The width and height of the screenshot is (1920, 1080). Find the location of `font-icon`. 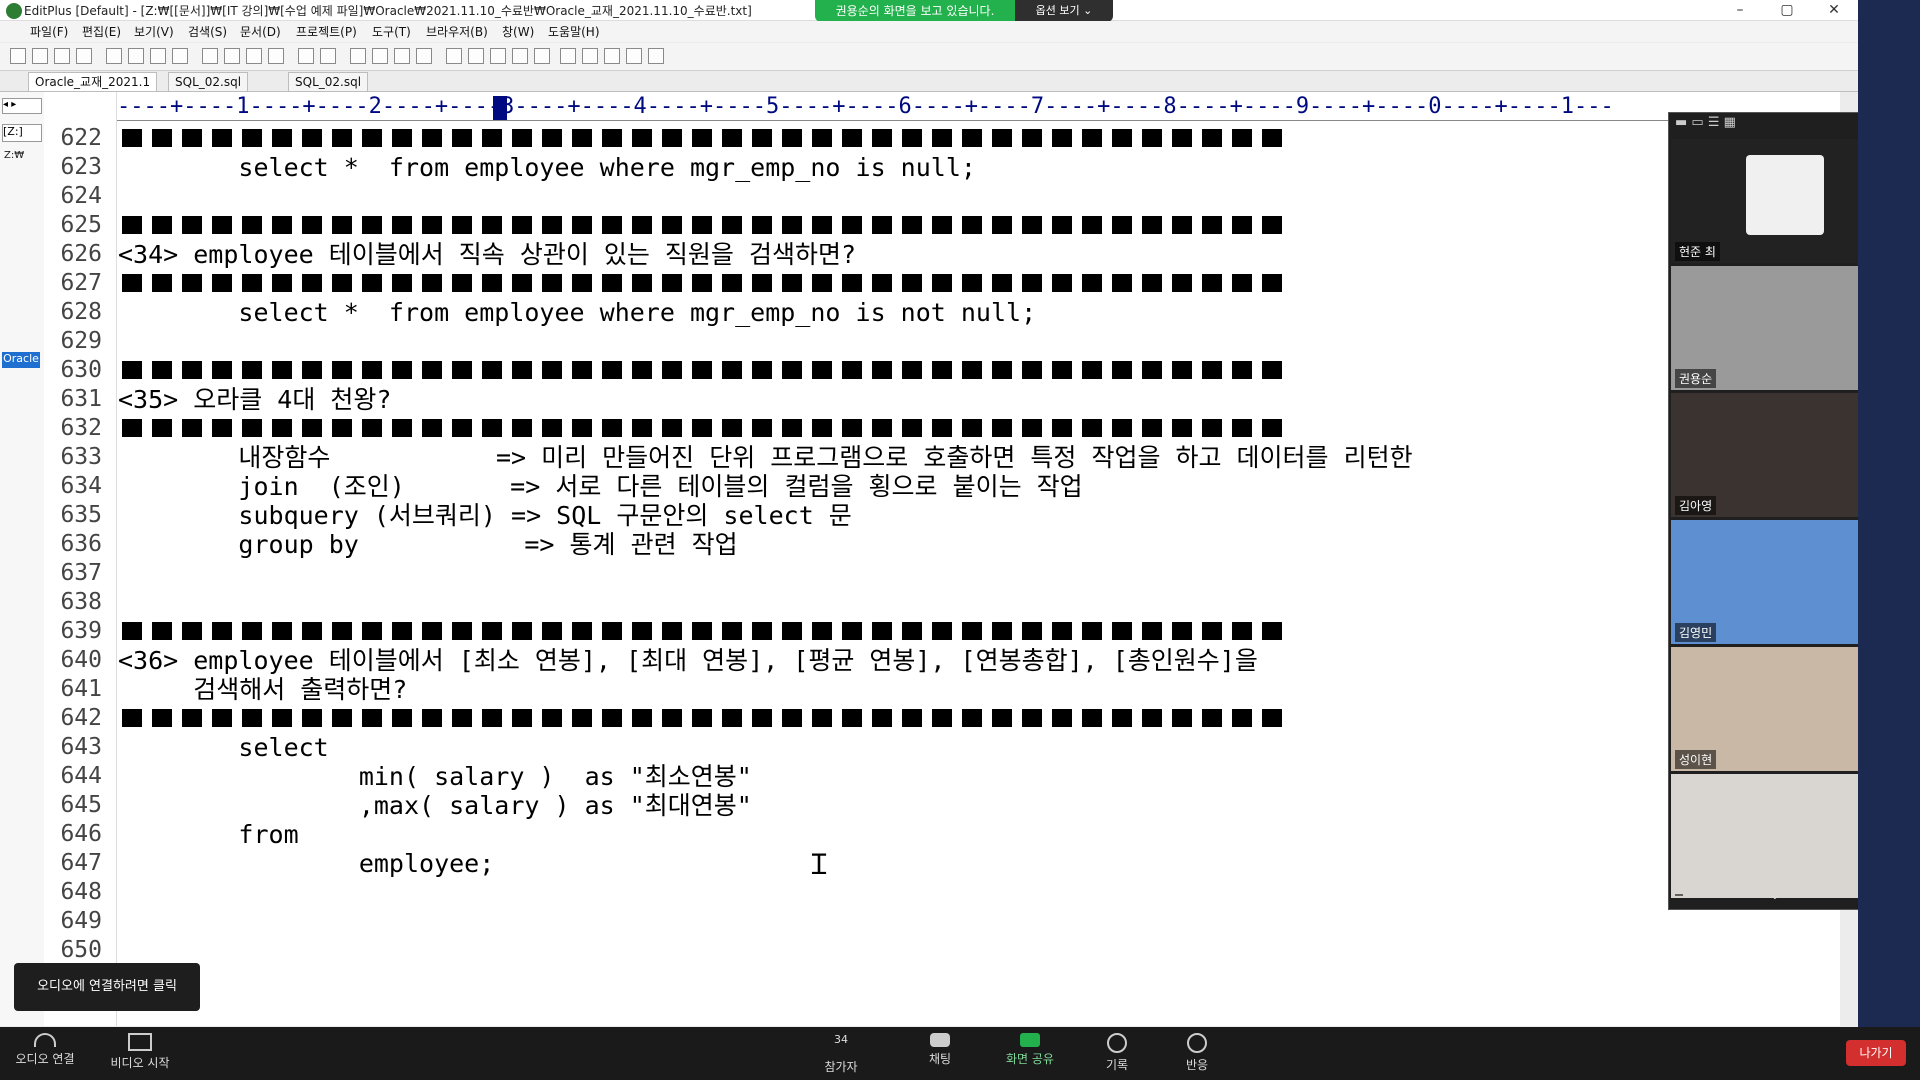

font-icon is located at coordinates (454, 56).